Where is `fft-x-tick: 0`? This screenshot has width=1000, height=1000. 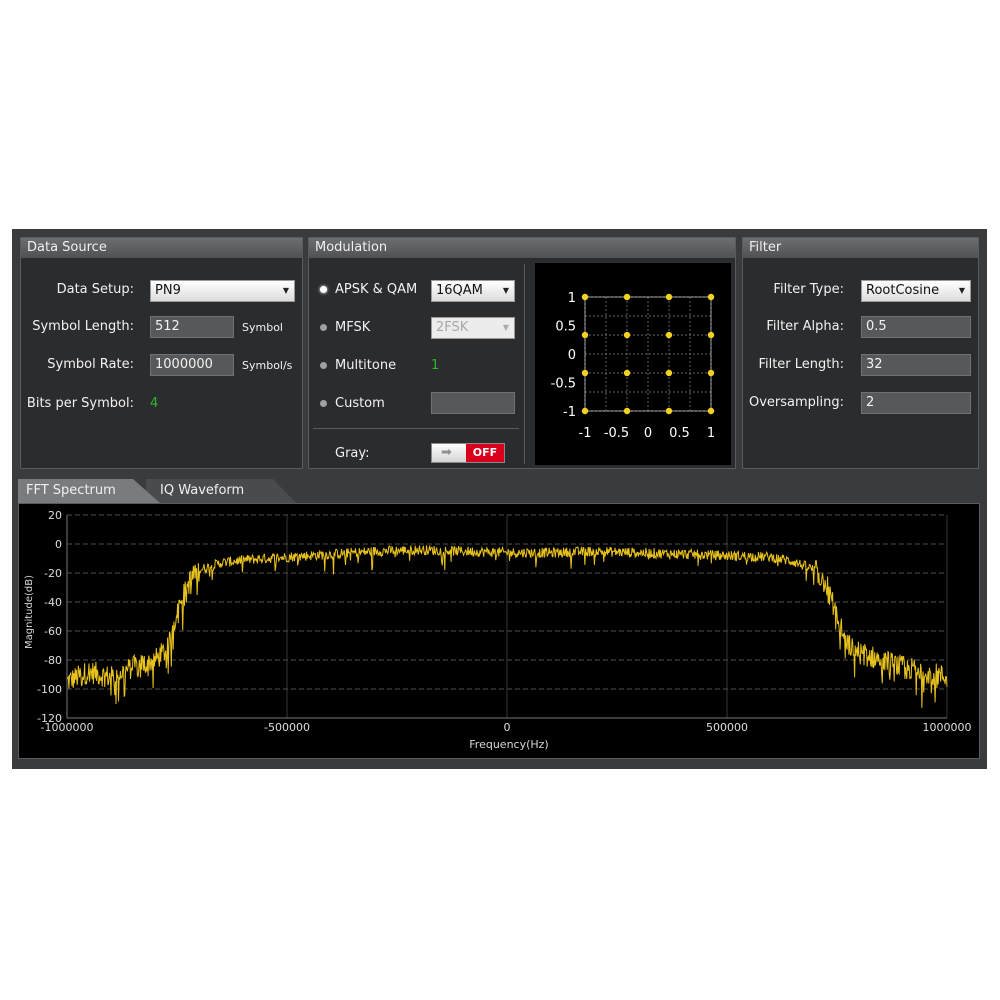
fft-x-tick: 0 is located at coordinates (507, 727).